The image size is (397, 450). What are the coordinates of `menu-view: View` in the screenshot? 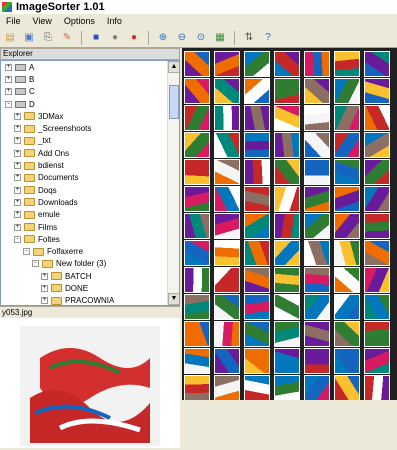 It's located at (42, 21).